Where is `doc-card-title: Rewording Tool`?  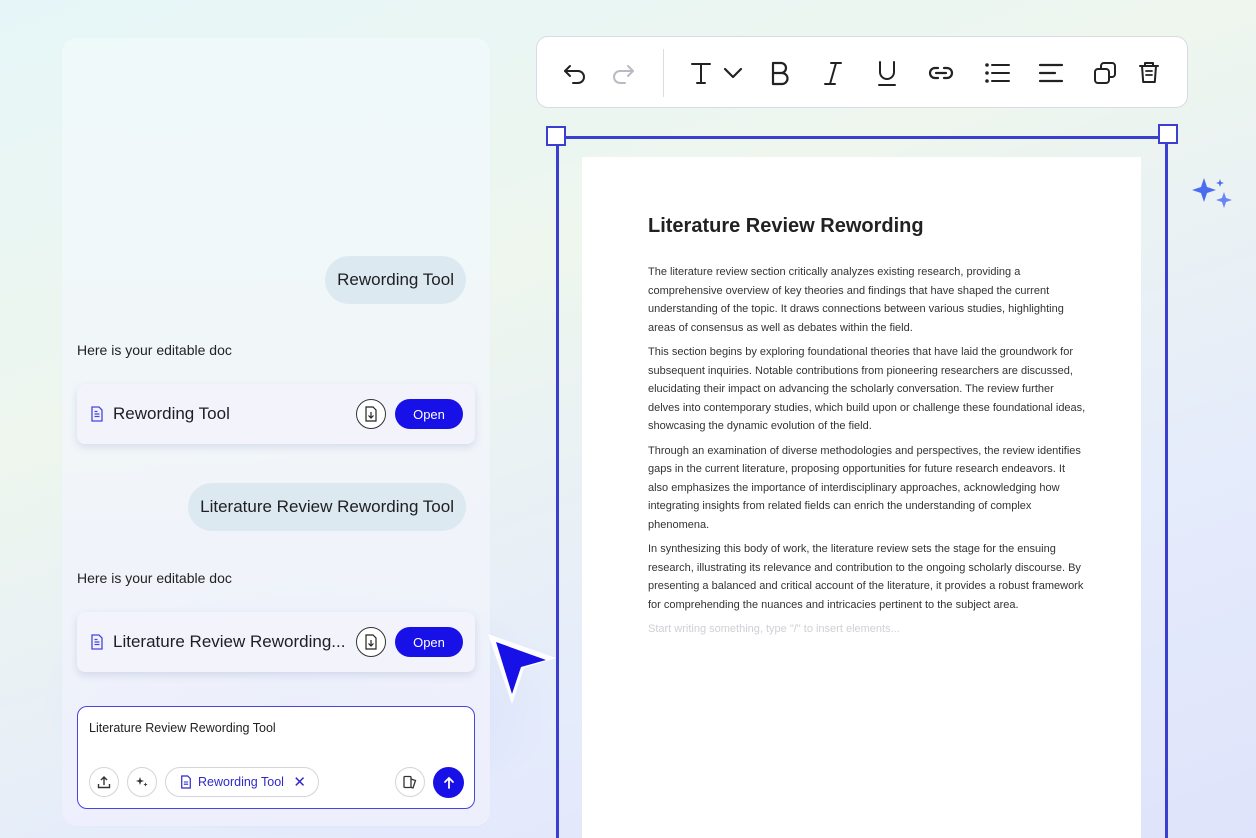
doc-card-title: Rewording Tool is located at coordinates (171, 413).